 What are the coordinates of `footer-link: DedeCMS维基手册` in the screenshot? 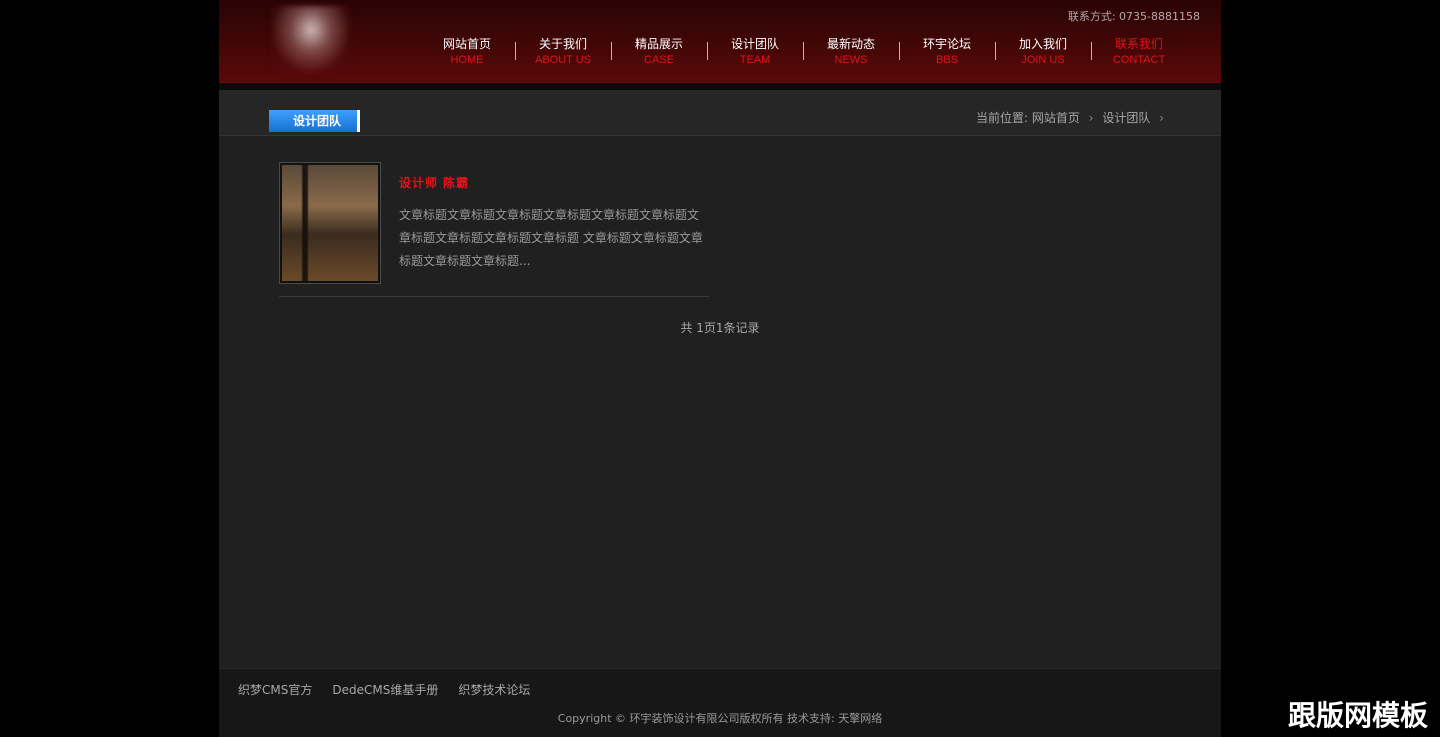 It's located at (385, 689).